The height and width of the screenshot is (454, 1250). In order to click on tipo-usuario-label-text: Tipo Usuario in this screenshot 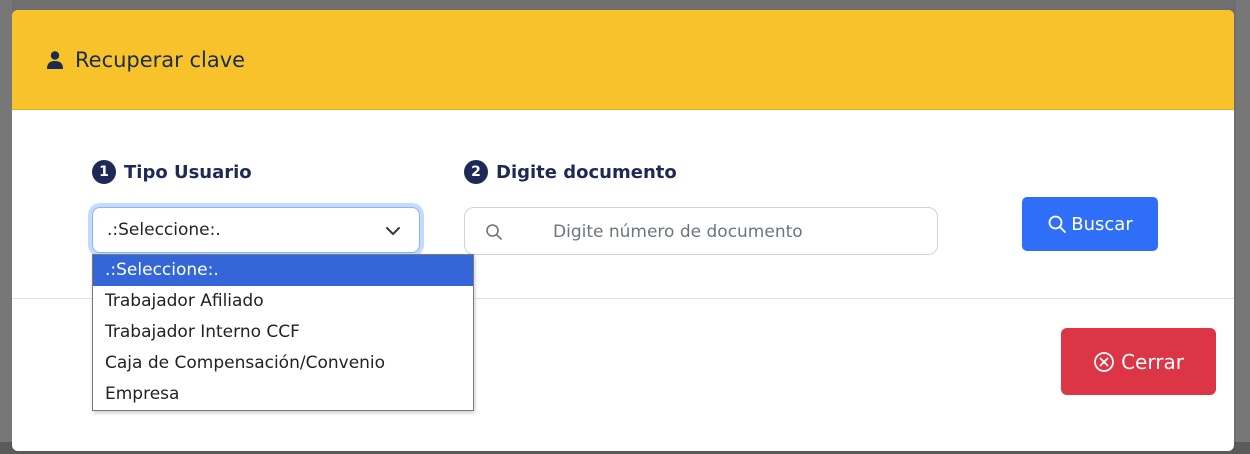, I will do `click(188, 172)`.